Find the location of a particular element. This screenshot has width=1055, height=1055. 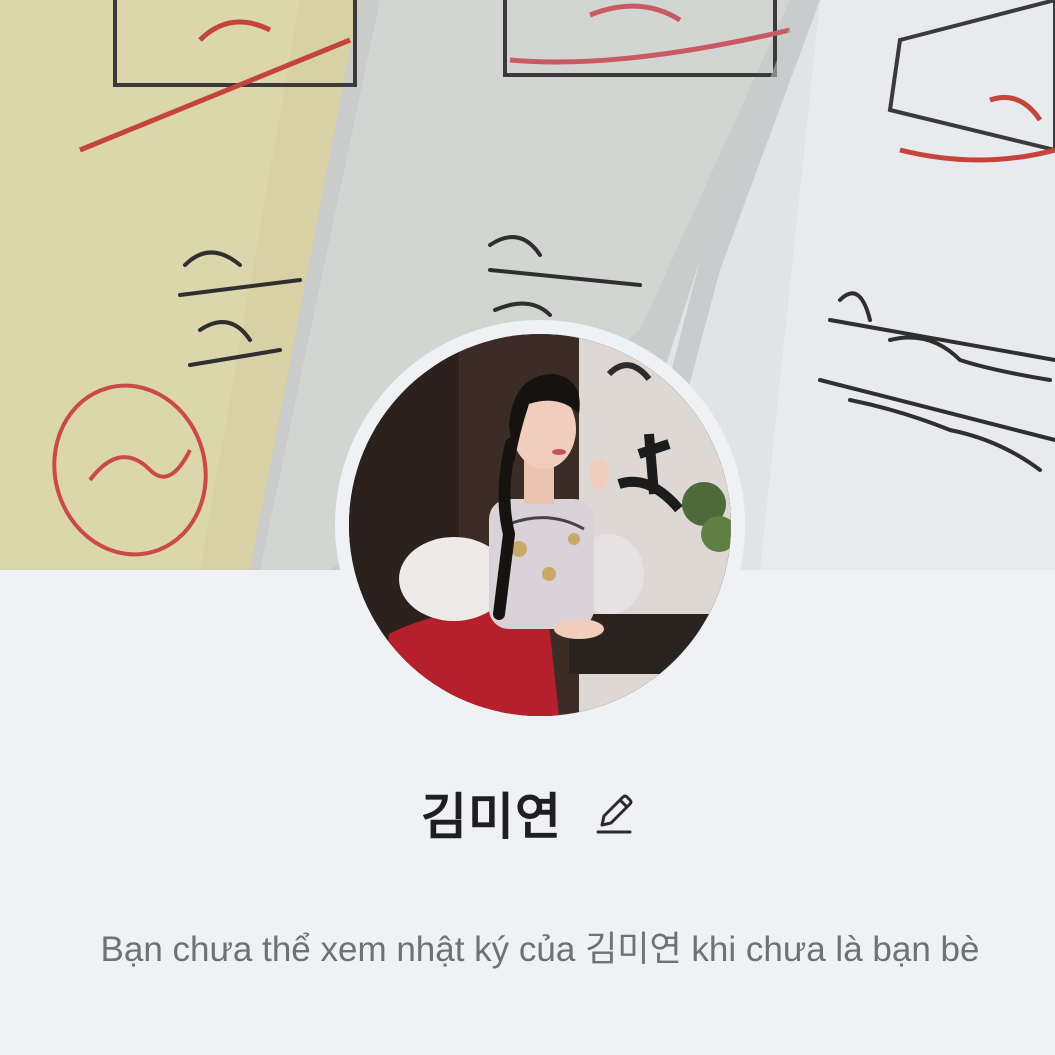

profile-name: 김미연 is located at coordinates (491, 817).